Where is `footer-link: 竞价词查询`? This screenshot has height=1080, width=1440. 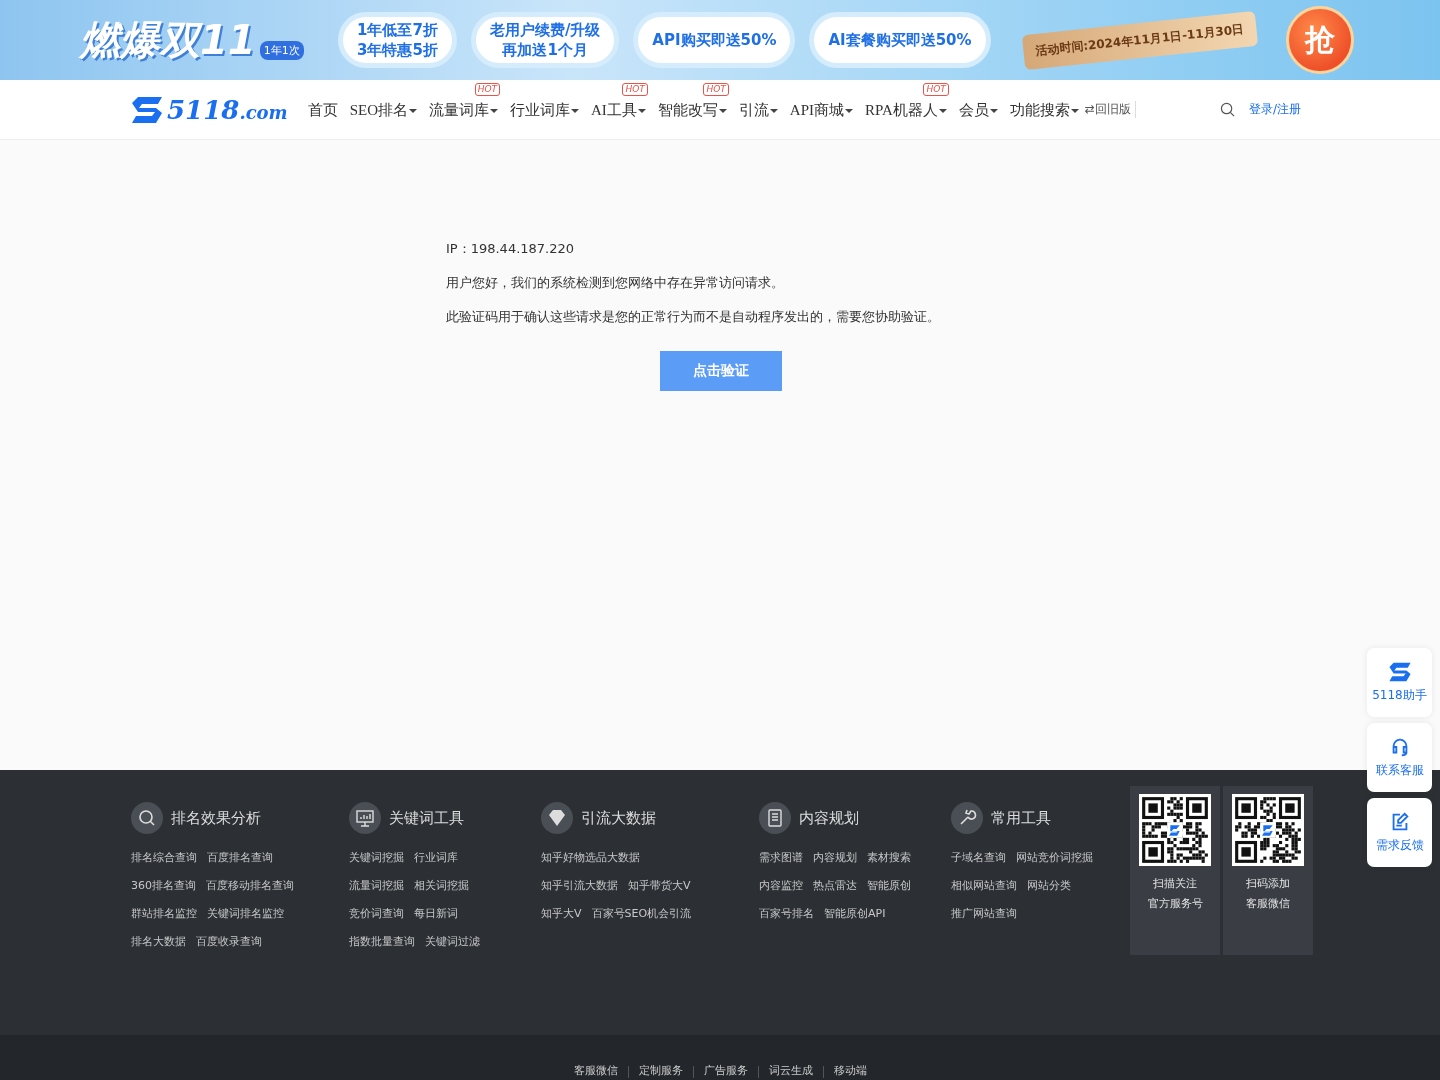
footer-link: 竞价词查询 is located at coordinates (376, 913).